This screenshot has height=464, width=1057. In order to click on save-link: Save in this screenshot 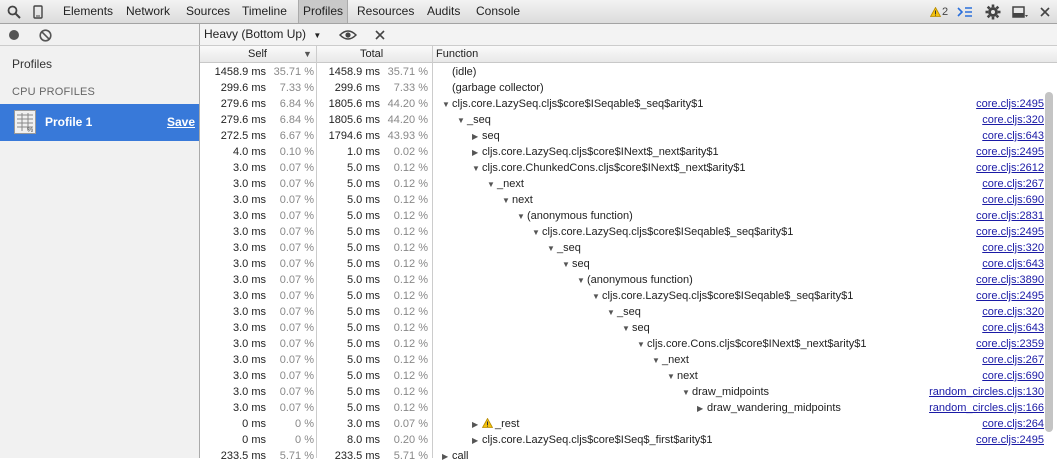, I will do `click(181, 122)`.